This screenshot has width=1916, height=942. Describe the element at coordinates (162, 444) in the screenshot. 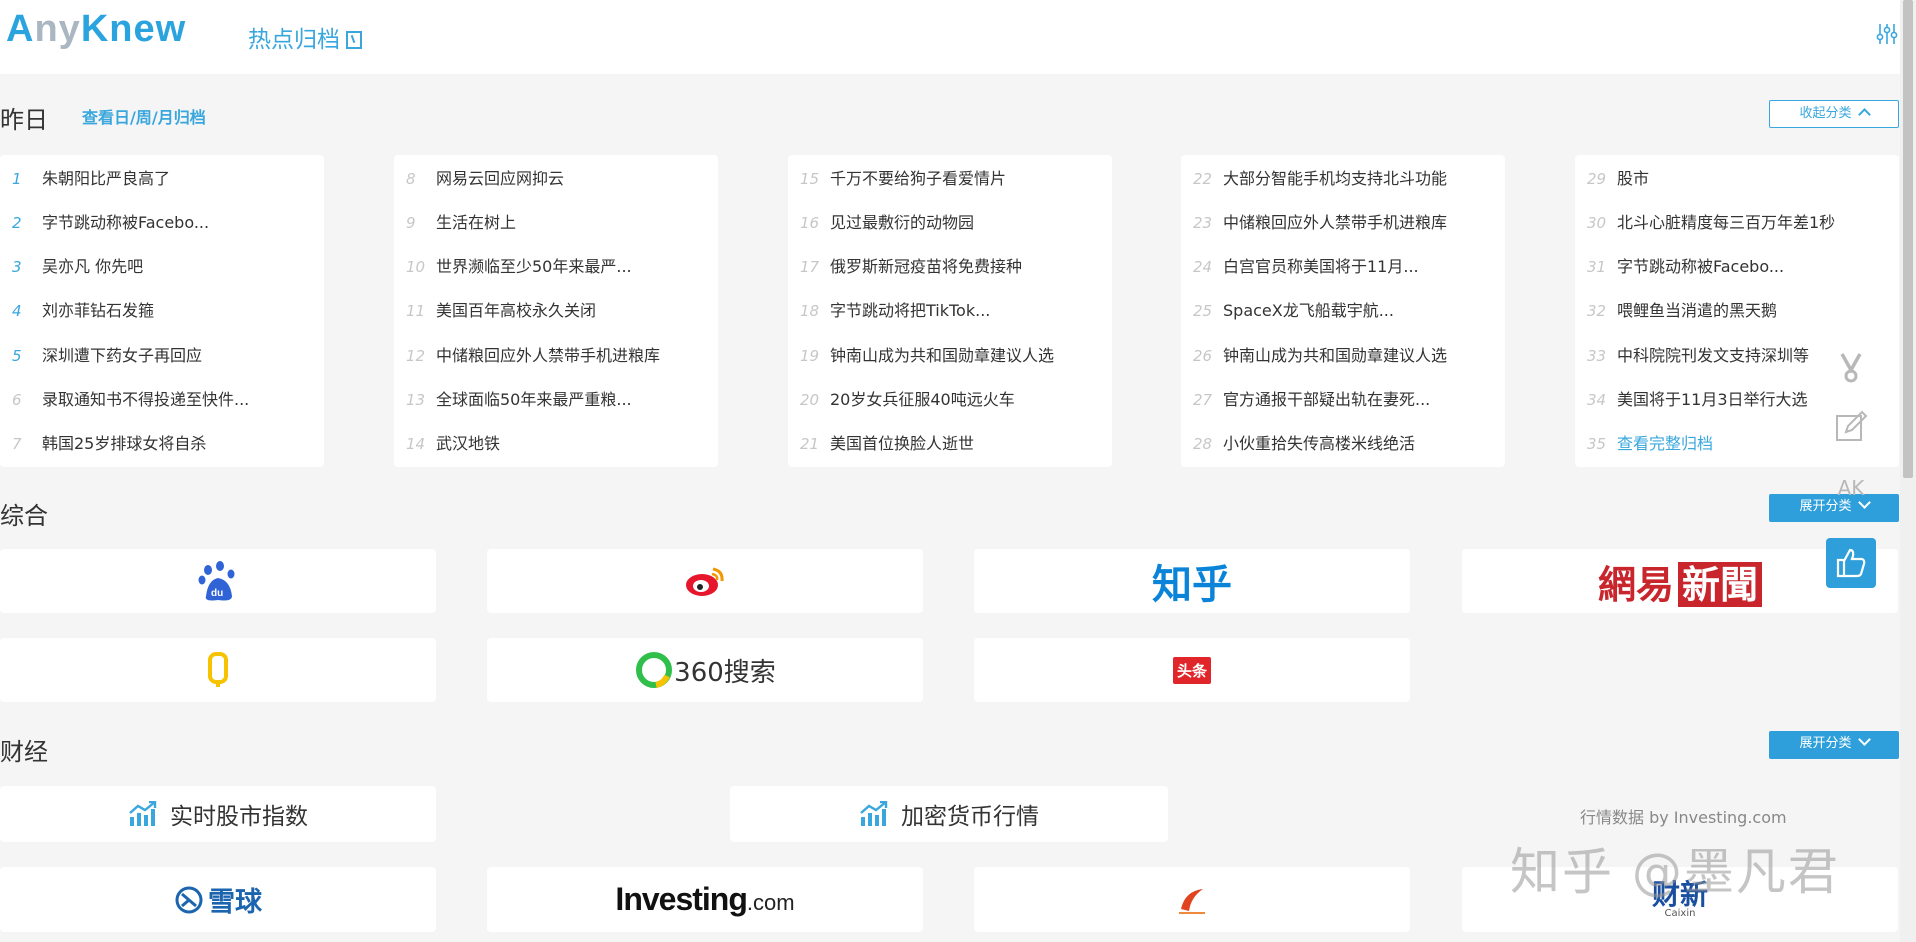

I see `rank-item: 7 韩国25岁排球女将自杀` at that location.